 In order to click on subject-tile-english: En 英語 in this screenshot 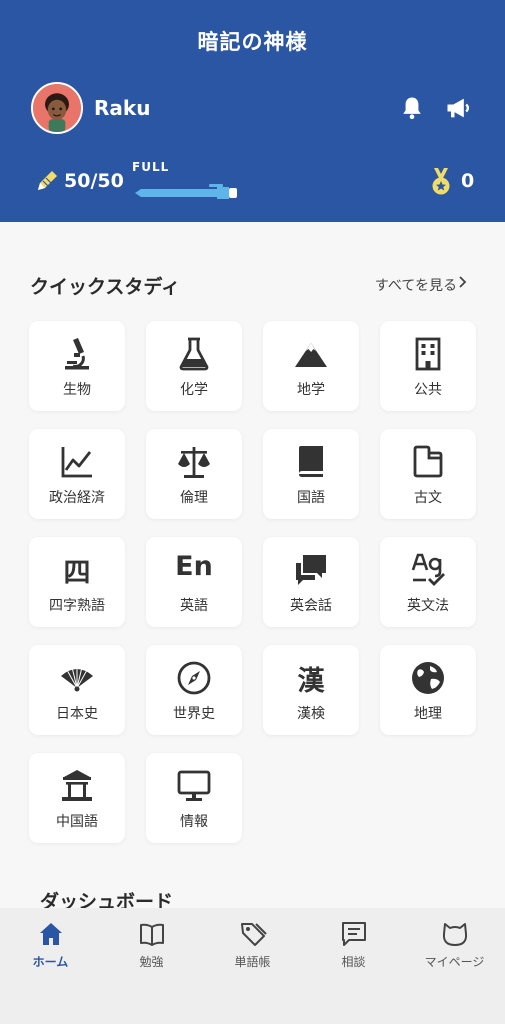, I will do `click(194, 582)`.